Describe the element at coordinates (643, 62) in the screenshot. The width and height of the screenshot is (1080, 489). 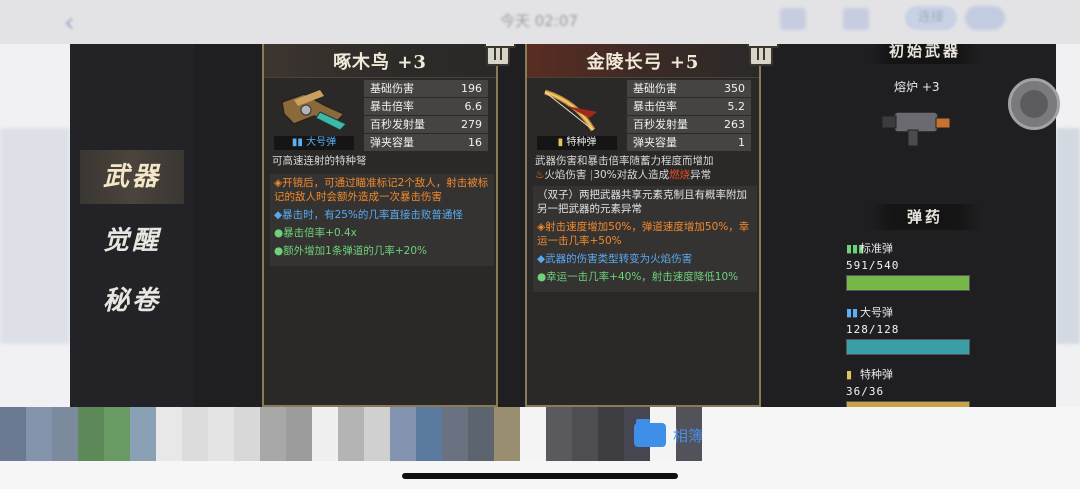
I see `weapon-name: 金陵长弓 +5` at that location.